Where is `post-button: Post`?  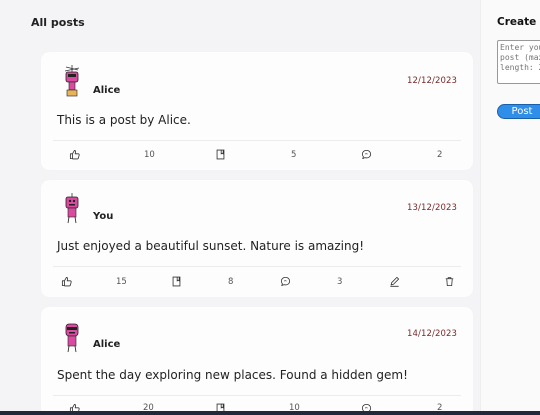 post-button: Post is located at coordinates (518, 111).